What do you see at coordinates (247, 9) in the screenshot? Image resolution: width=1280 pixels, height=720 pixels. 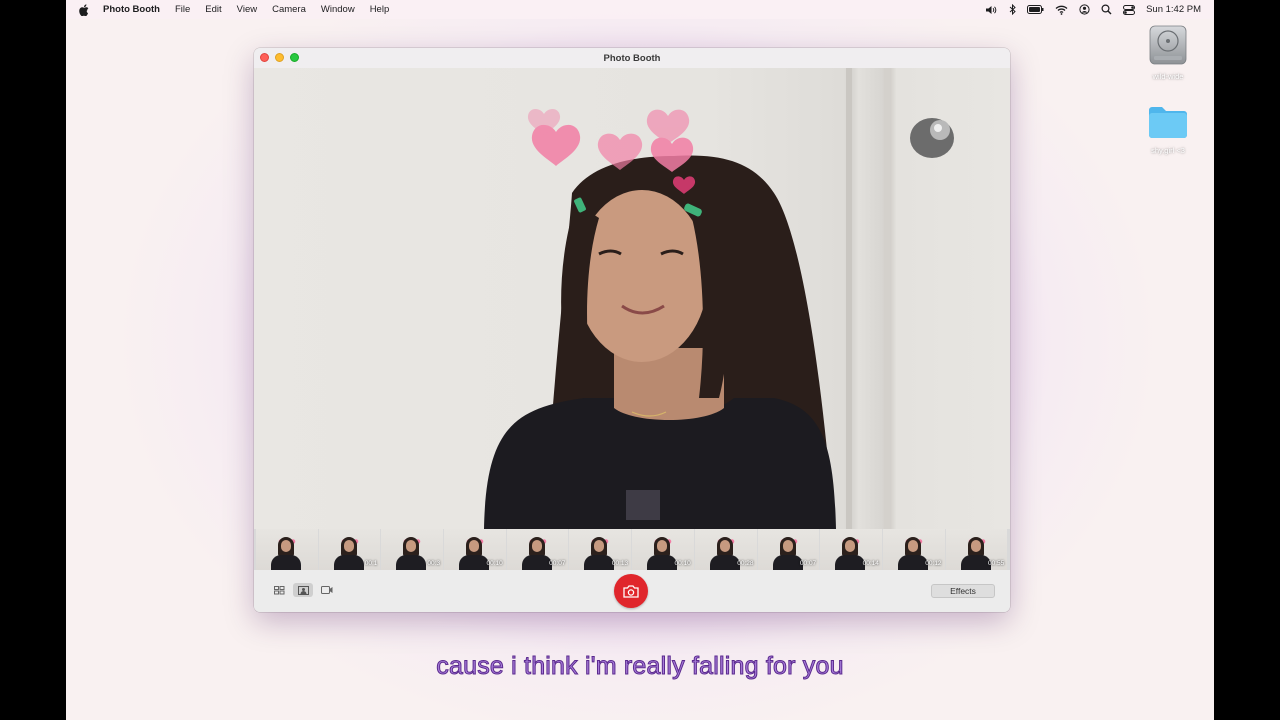 I see `menu-view: View` at bounding box center [247, 9].